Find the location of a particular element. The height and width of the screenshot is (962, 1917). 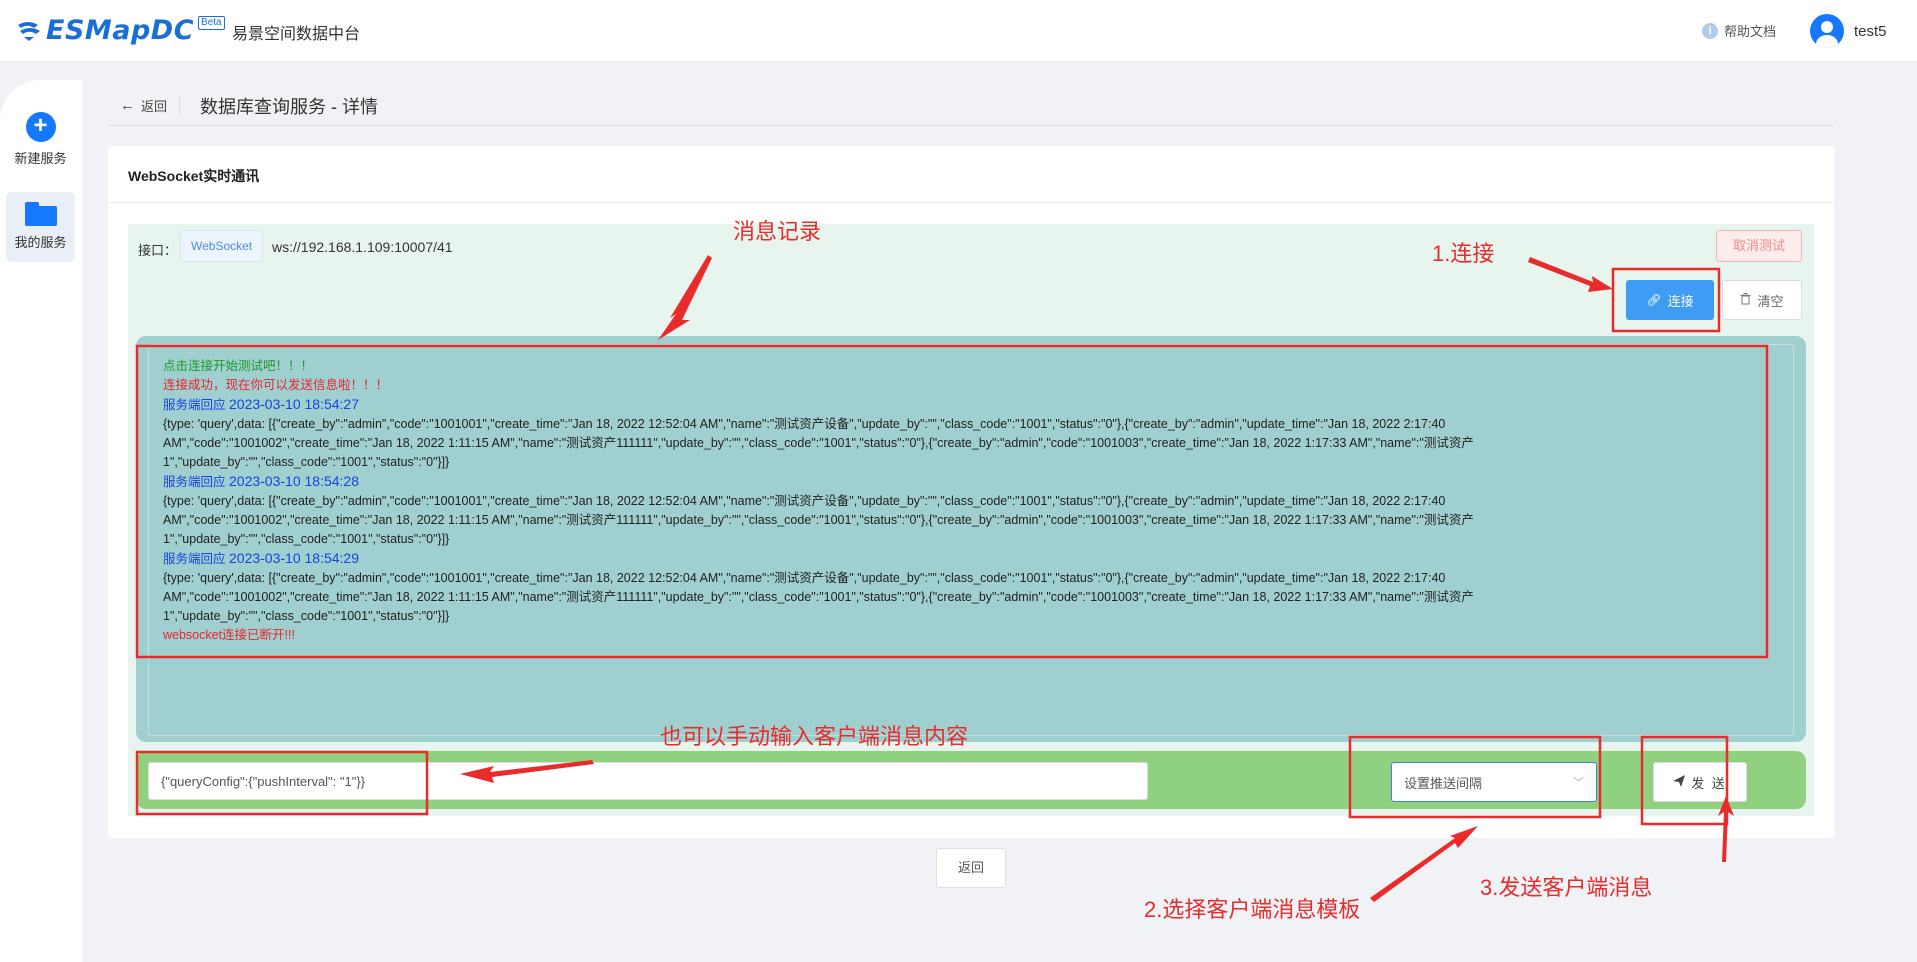

protocol-tag: WebSocket is located at coordinates (222, 246).